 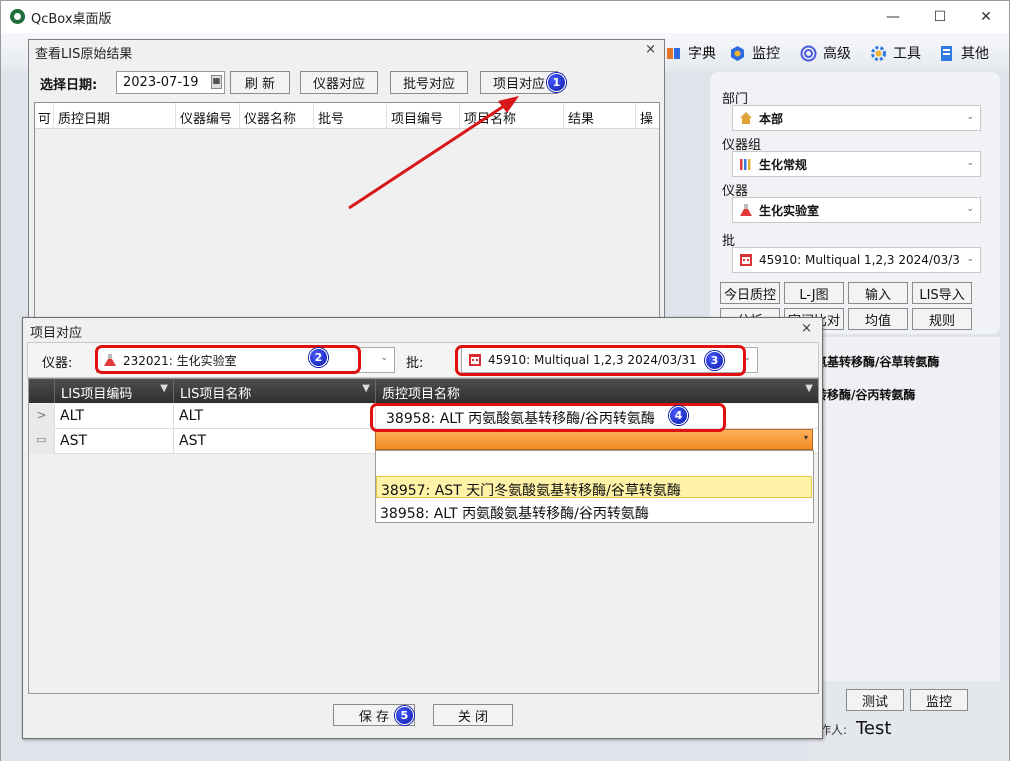 I want to click on annotation-badge: 4, so click(x=678, y=415).